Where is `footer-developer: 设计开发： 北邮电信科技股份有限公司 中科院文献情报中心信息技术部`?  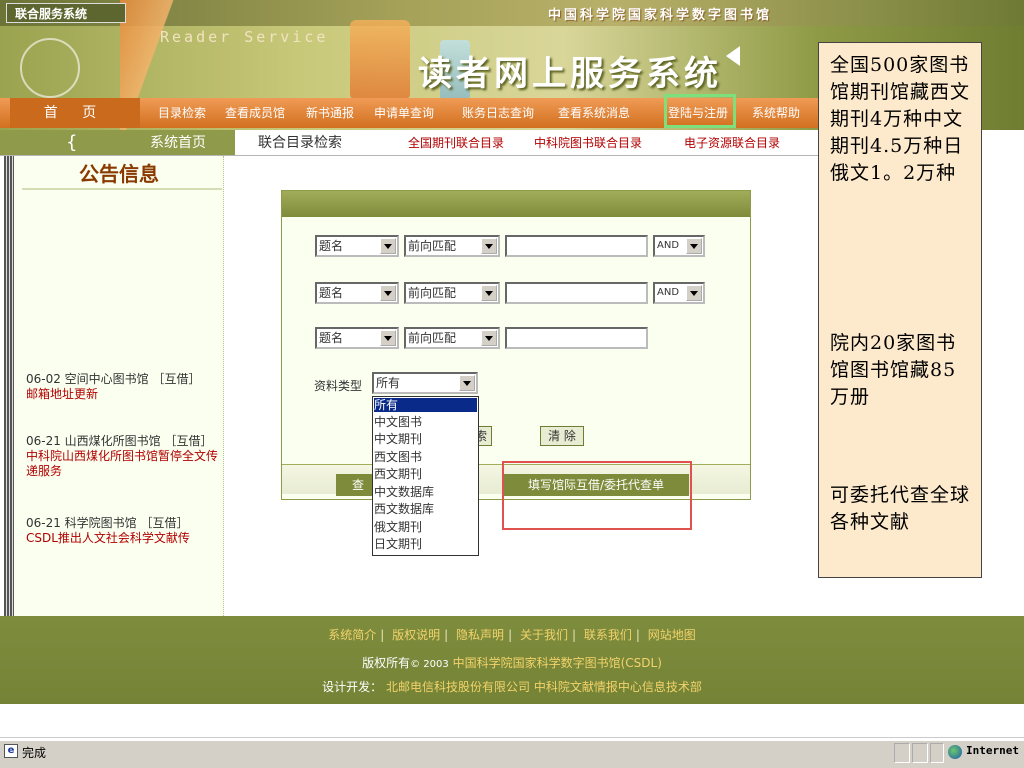 footer-developer: 设计开发： 北邮电信科技股份有限公司 中科院文献情报中心信息技术部 is located at coordinates (512, 687).